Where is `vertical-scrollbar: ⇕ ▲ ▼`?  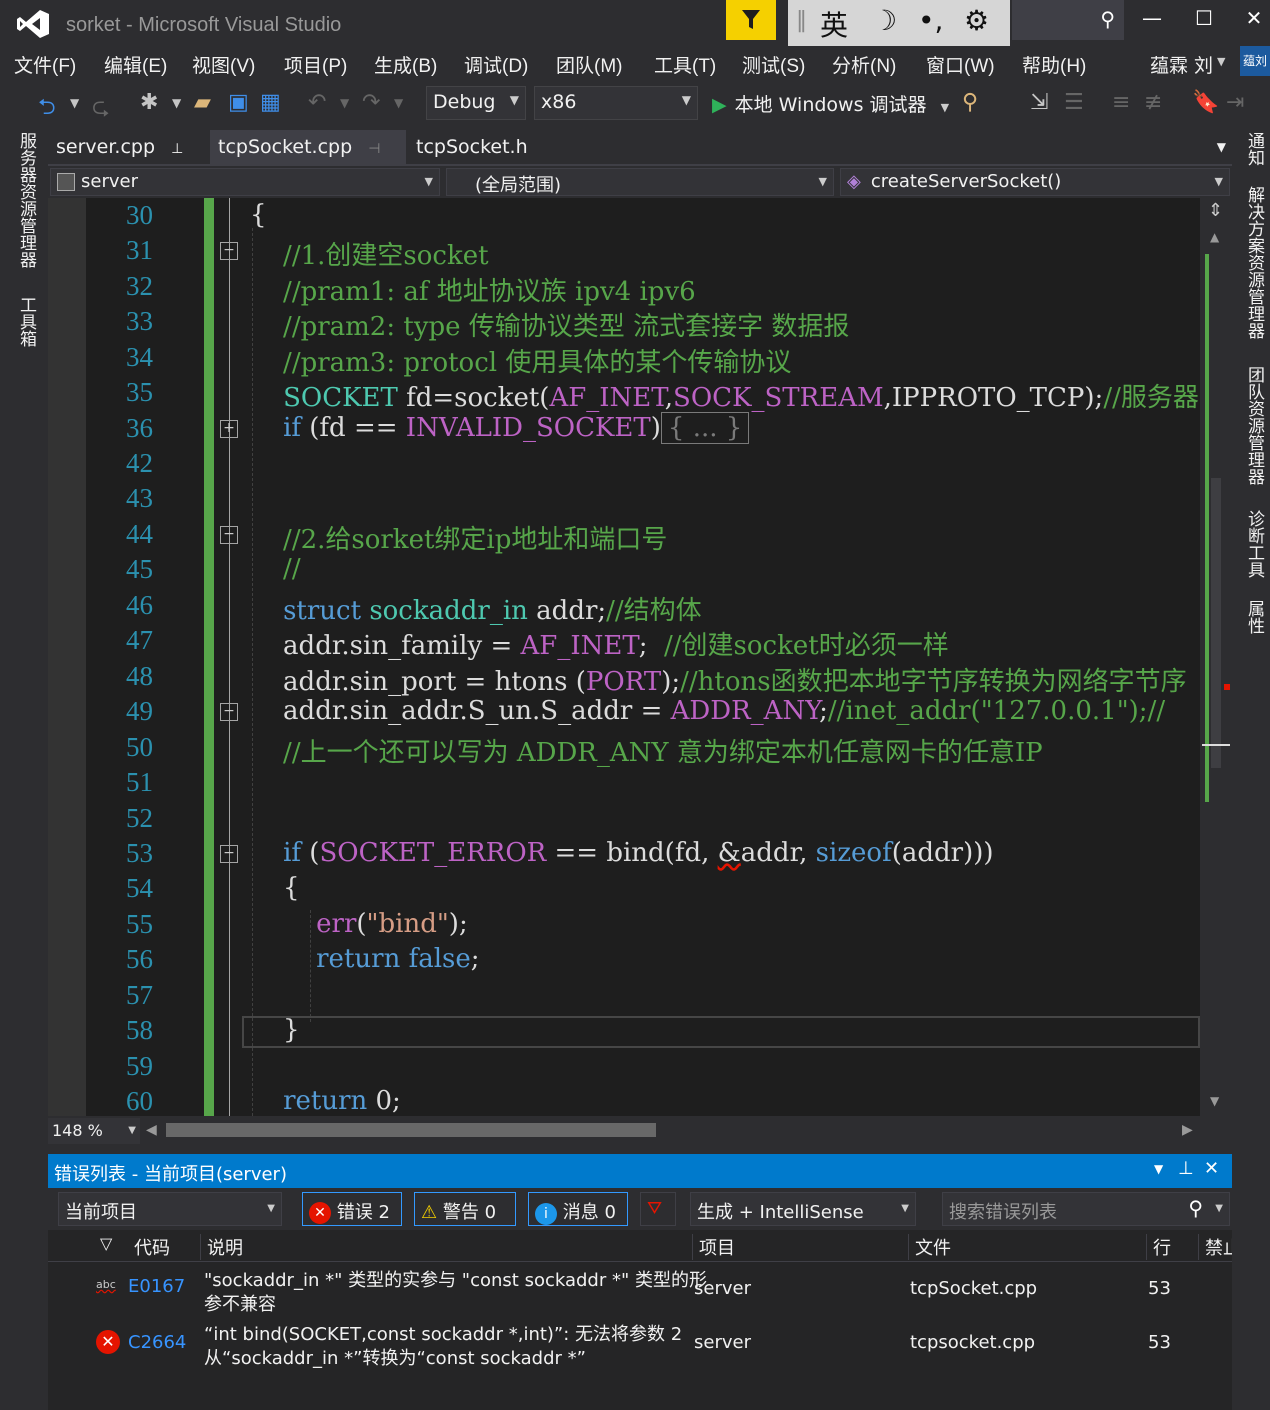 vertical-scrollbar: ⇕ ▲ ▼ is located at coordinates (1216, 657).